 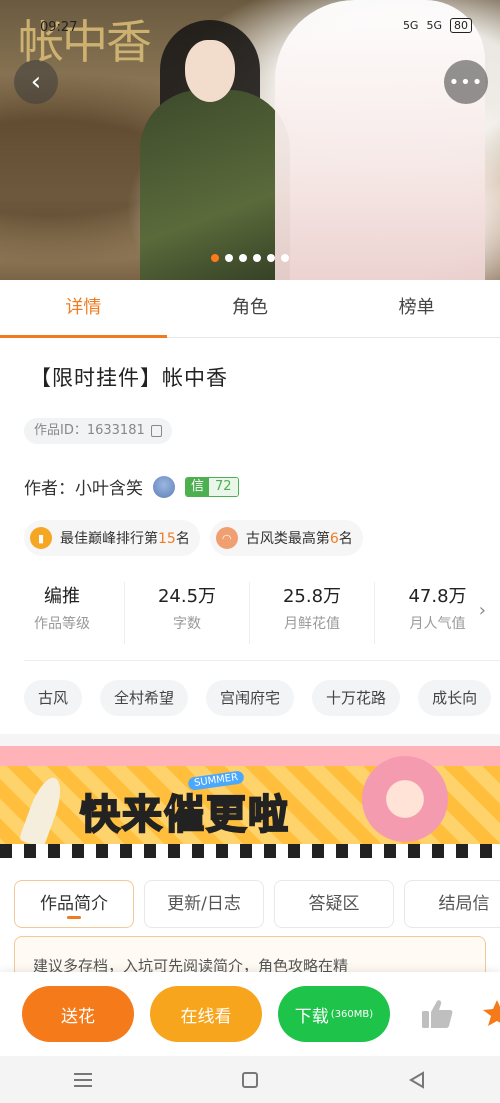 What do you see at coordinates (312, 624) in the screenshot?
I see `stat-label: 月鲜花值` at bounding box center [312, 624].